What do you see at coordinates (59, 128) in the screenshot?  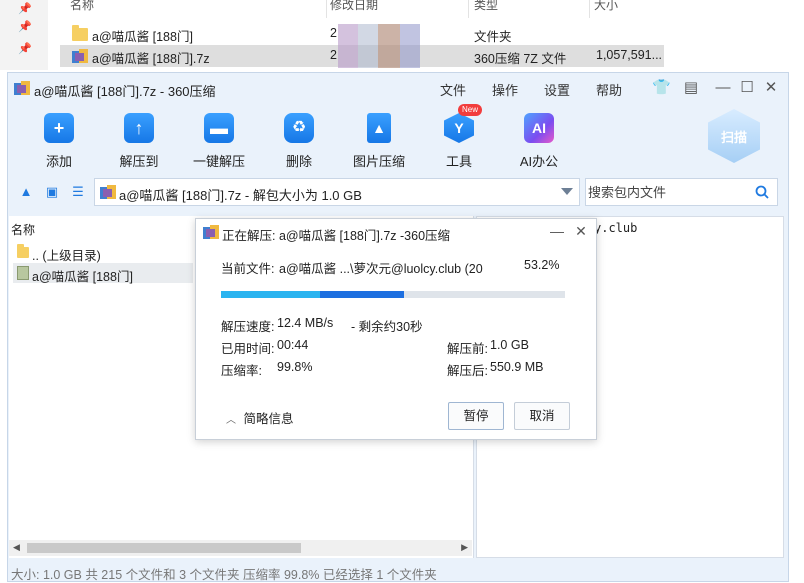 I see `add-icon: +` at bounding box center [59, 128].